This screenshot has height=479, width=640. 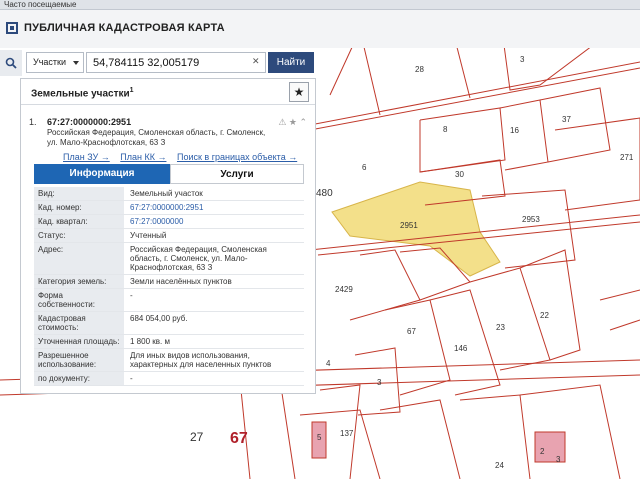 What do you see at coordinates (237, 174) in the screenshot?
I see `tab-services: Услуги` at bounding box center [237, 174].